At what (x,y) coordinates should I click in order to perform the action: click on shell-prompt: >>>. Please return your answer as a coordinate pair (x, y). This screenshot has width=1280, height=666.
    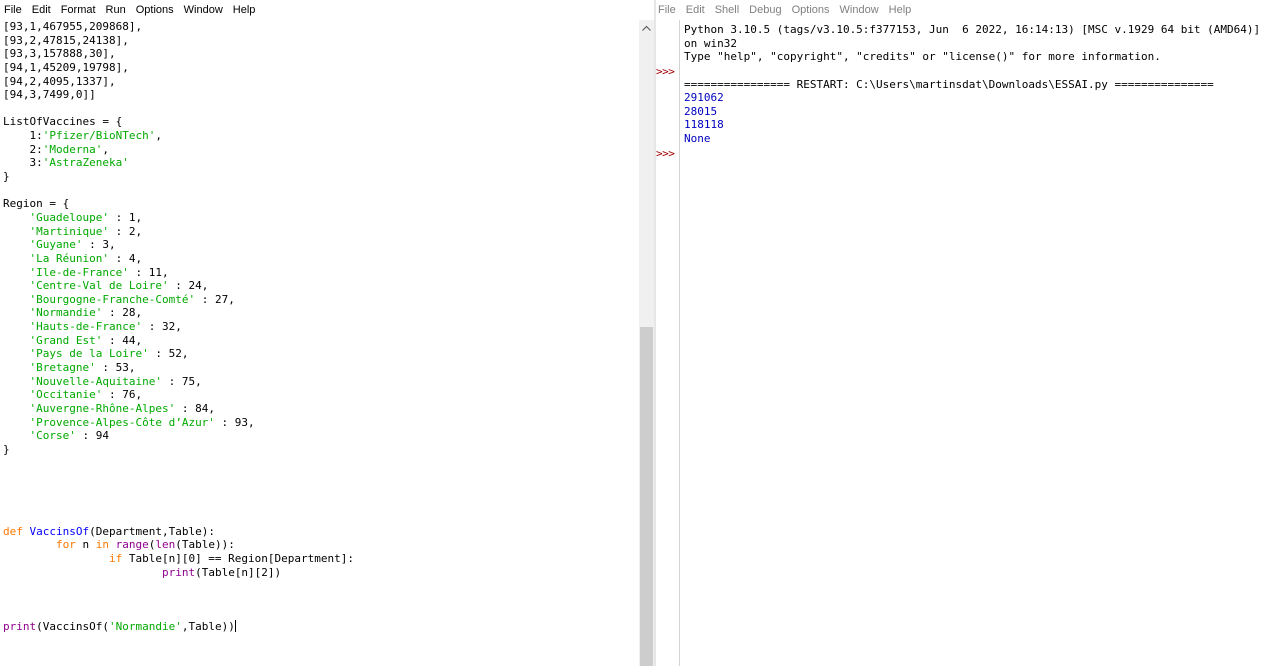
    Looking at the image, I should click on (665, 71).